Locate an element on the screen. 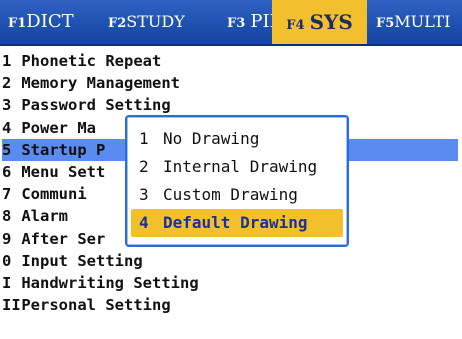 The image size is (462, 339). tab-multi: F5MULTI is located at coordinates (413, 22).